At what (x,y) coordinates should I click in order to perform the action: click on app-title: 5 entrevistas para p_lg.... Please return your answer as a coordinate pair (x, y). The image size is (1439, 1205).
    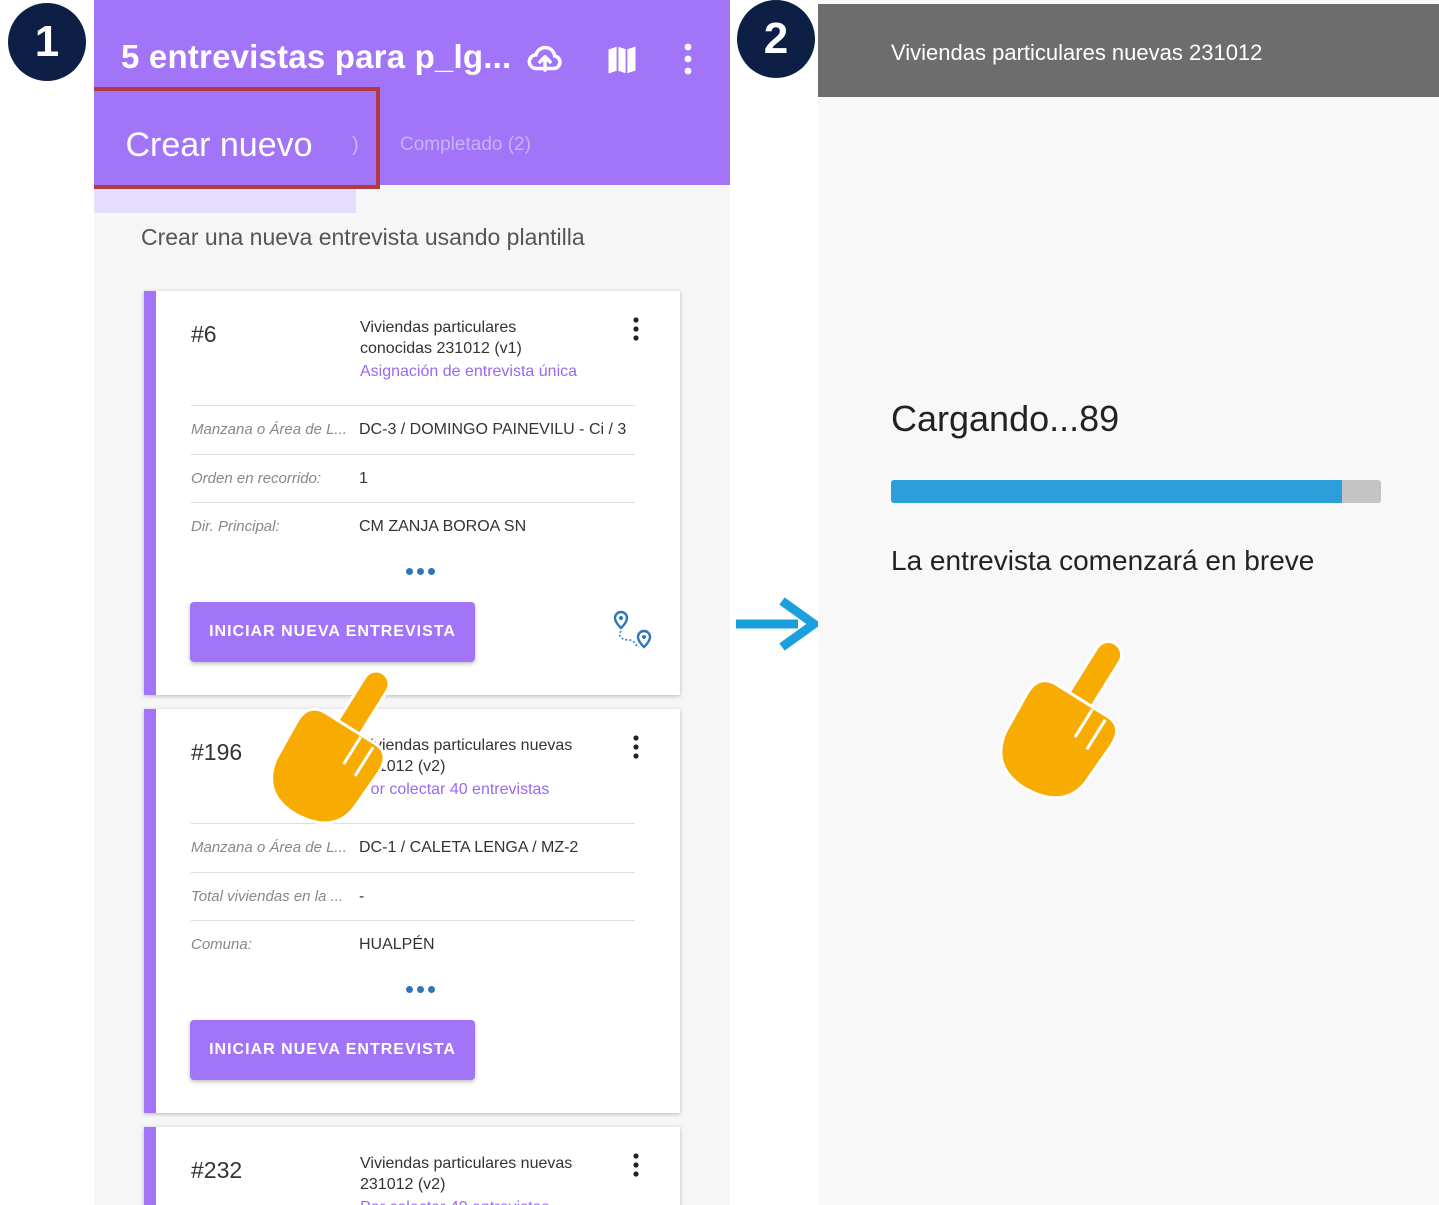
    Looking at the image, I should click on (316, 56).